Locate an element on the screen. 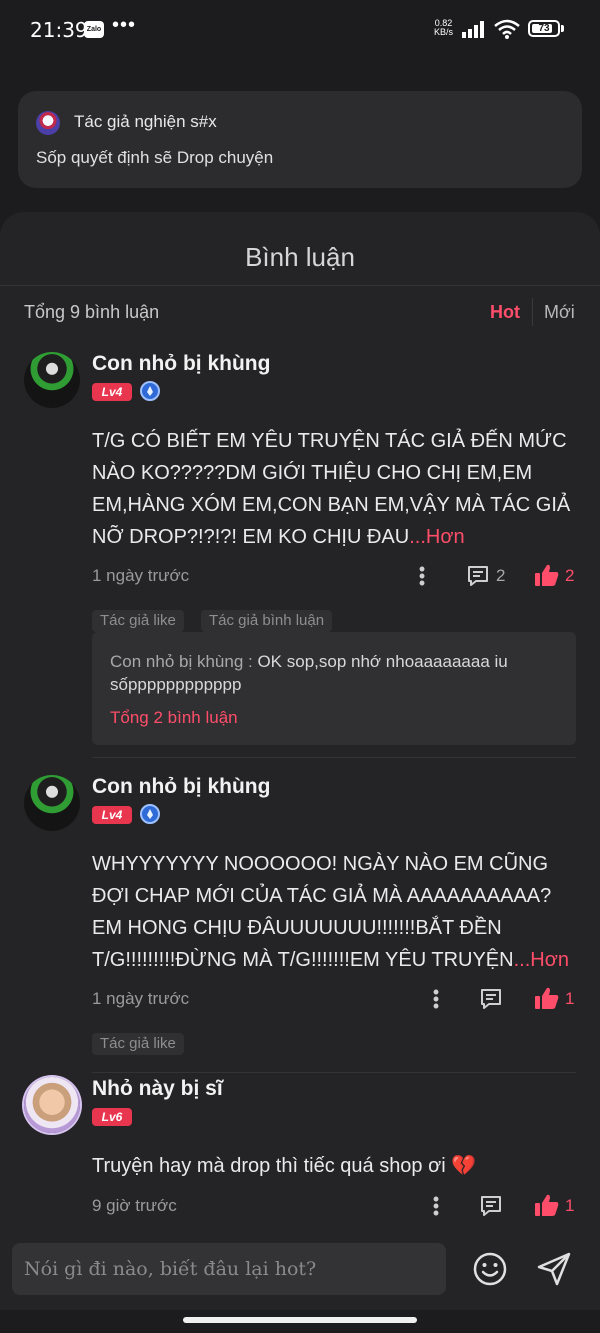  network-speed: 0.82 KB/s is located at coordinates (444, 27).